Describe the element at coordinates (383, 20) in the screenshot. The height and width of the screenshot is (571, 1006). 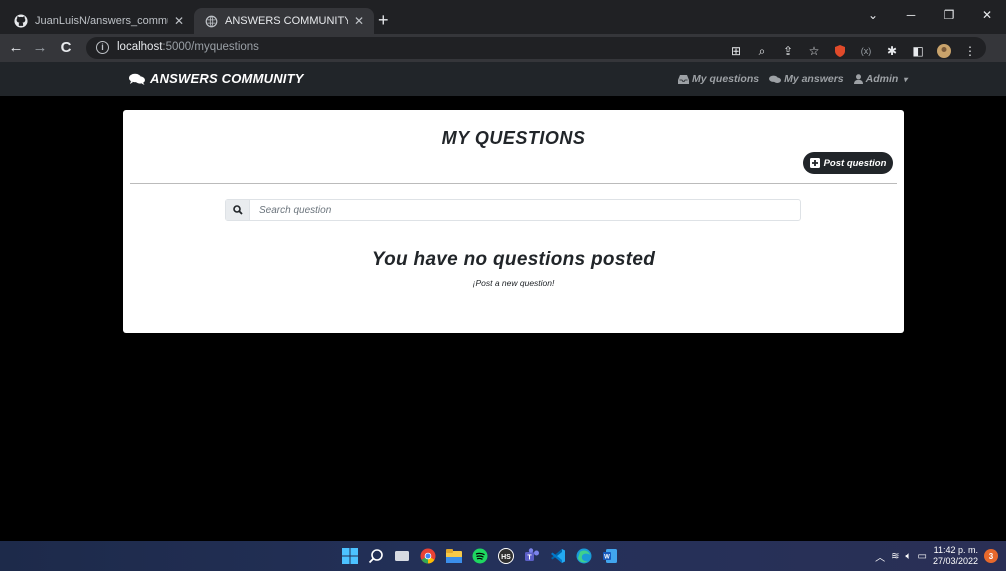
I see `new-tab-button: +` at that location.